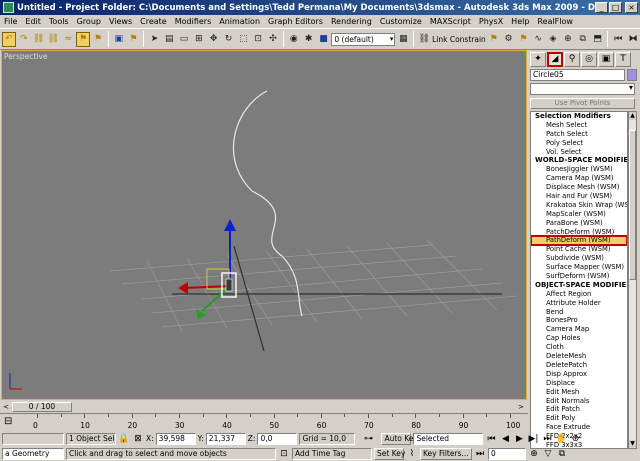 The height and width of the screenshot is (461, 640). What do you see at coordinates (579, 196) in the screenshot?
I see `modifier-item: Hair and Fur (WSM)` at bounding box center [579, 196].